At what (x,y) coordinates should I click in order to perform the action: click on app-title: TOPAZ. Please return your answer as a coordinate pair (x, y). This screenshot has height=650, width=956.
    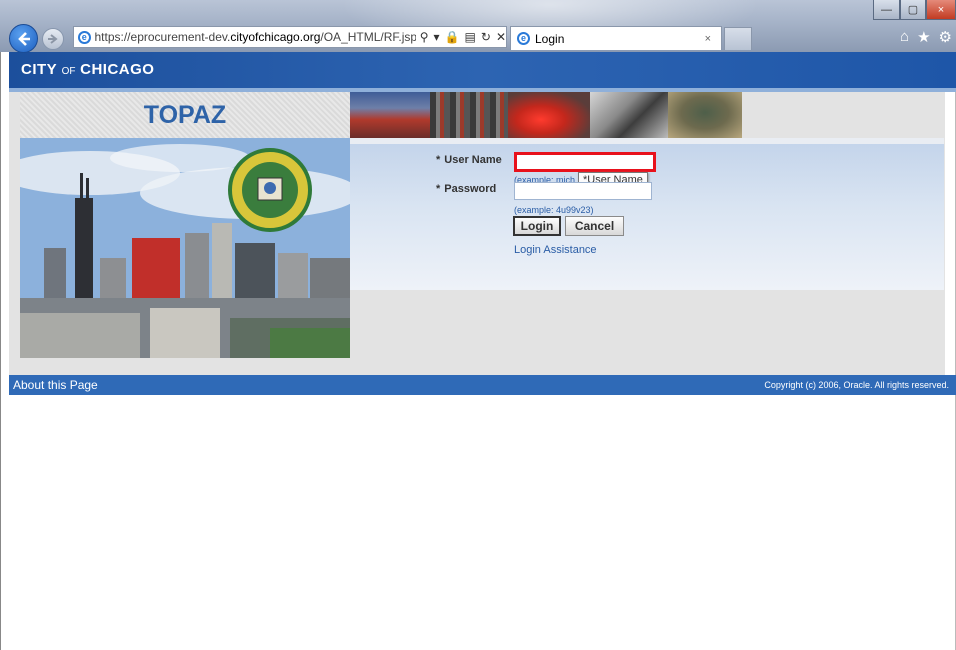
    Looking at the image, I should click on (185, 115).